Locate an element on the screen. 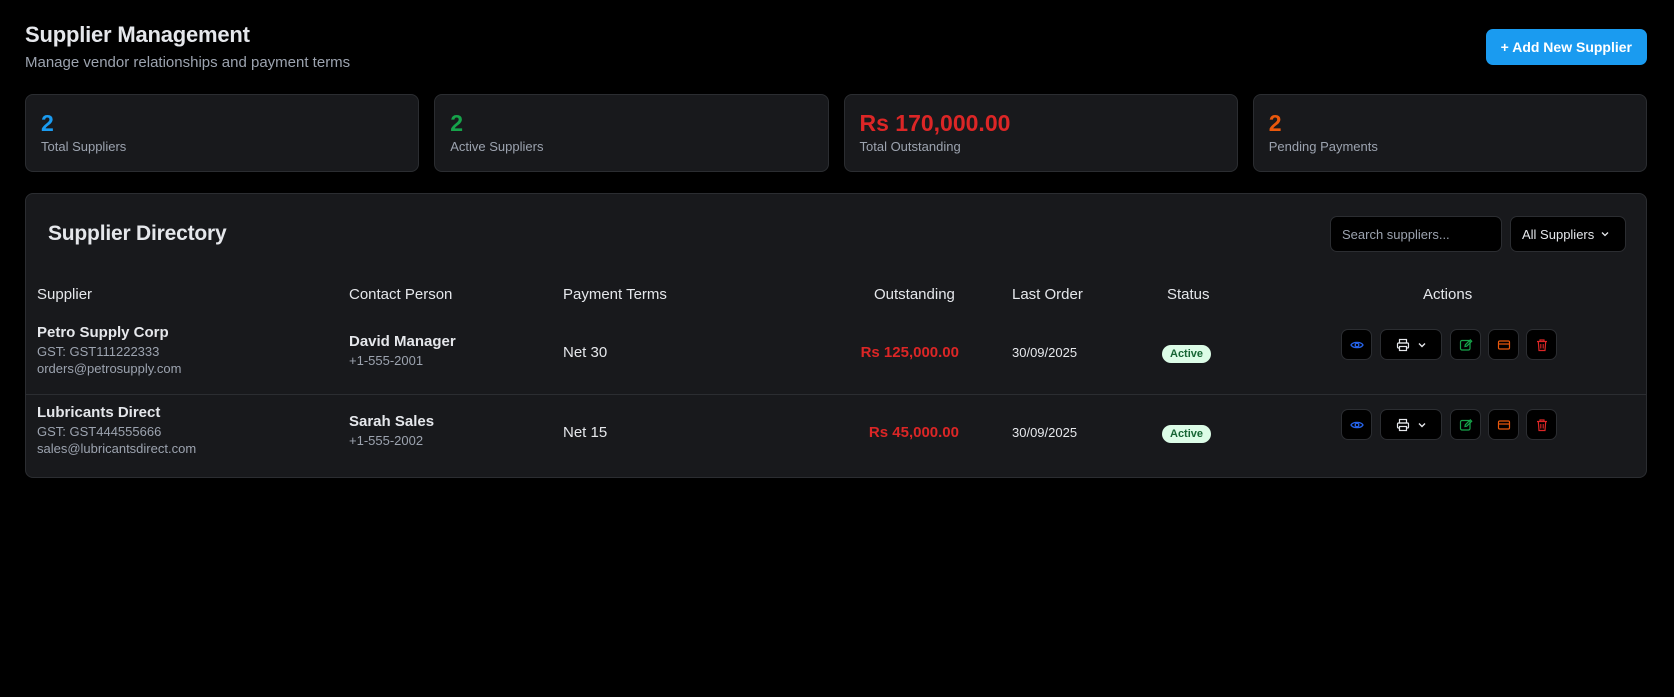 Image resolution: width=1674 pixels, height=697 pixels. contact-phone: +1-555-2002 is located at coordinates (386, 440).